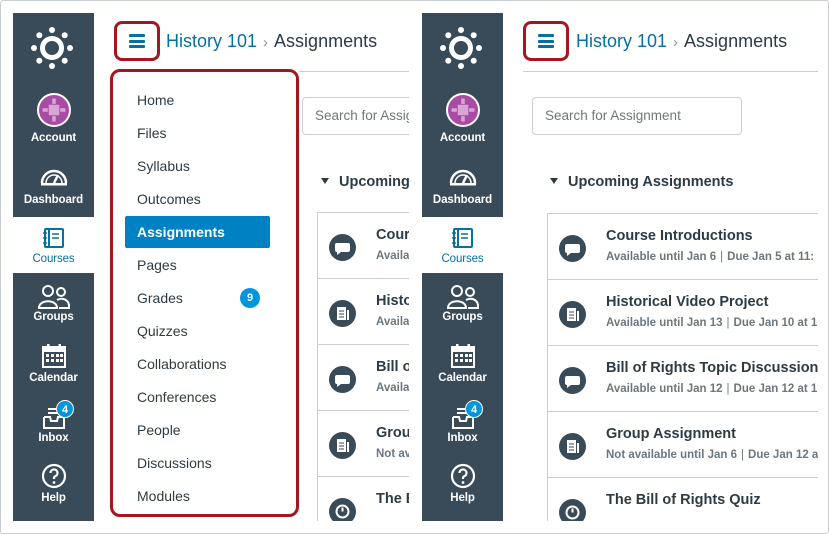 The image size is (829, 534). I want to click on assignment-row: The B, so click(363, 499).